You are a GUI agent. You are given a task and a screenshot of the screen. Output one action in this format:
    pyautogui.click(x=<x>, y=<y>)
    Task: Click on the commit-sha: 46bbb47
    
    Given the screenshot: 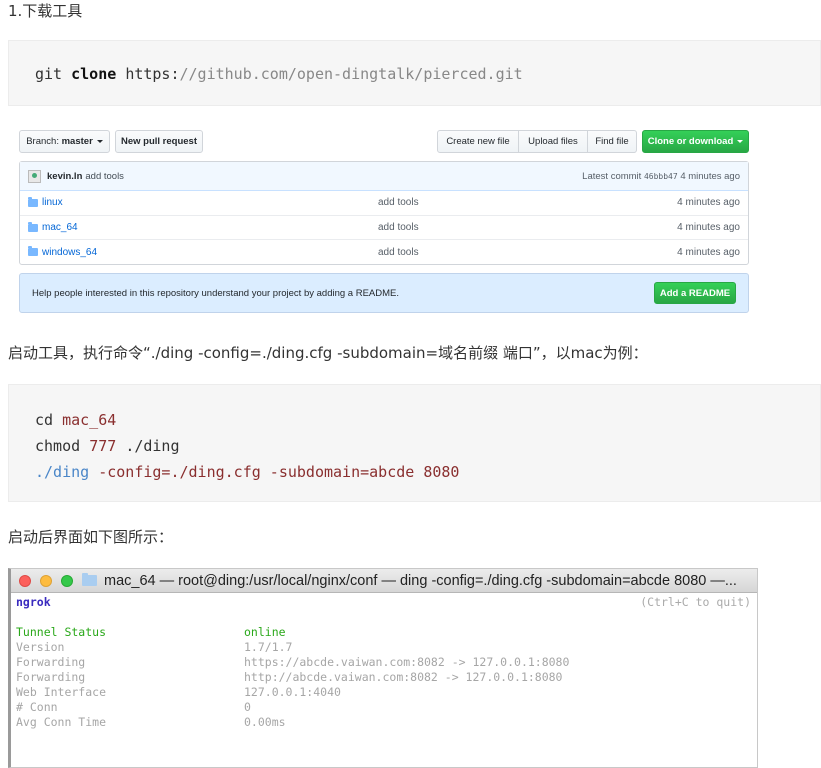 What is the action you would take?
    pyautogui.click(x=661, y=176)
    